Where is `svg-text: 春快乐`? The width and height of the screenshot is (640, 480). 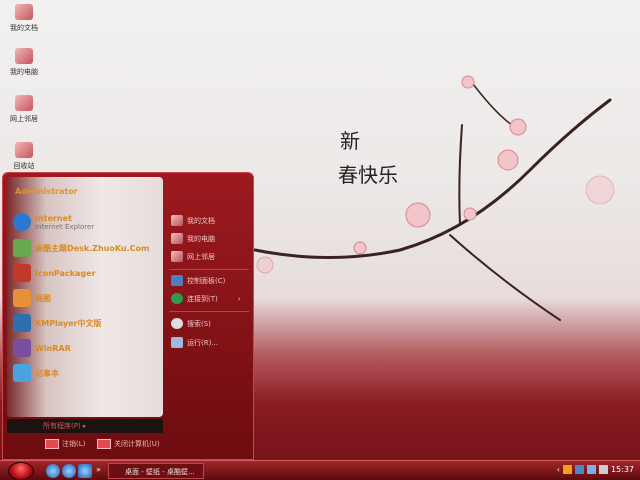
svg-text: 春快乐 is located at coordinates (368, 175).